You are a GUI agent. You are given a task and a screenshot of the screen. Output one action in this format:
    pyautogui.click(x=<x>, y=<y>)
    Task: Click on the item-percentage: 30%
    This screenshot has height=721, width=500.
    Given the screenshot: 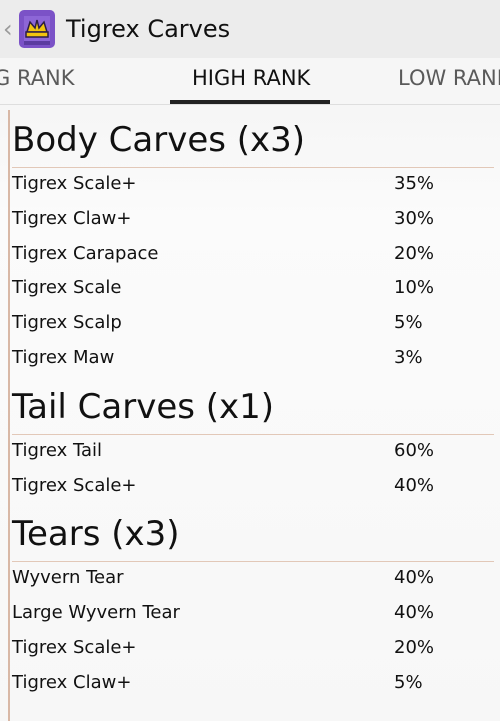 What is the action you would take?
    pyautogui.click(x=414, y=218)
    